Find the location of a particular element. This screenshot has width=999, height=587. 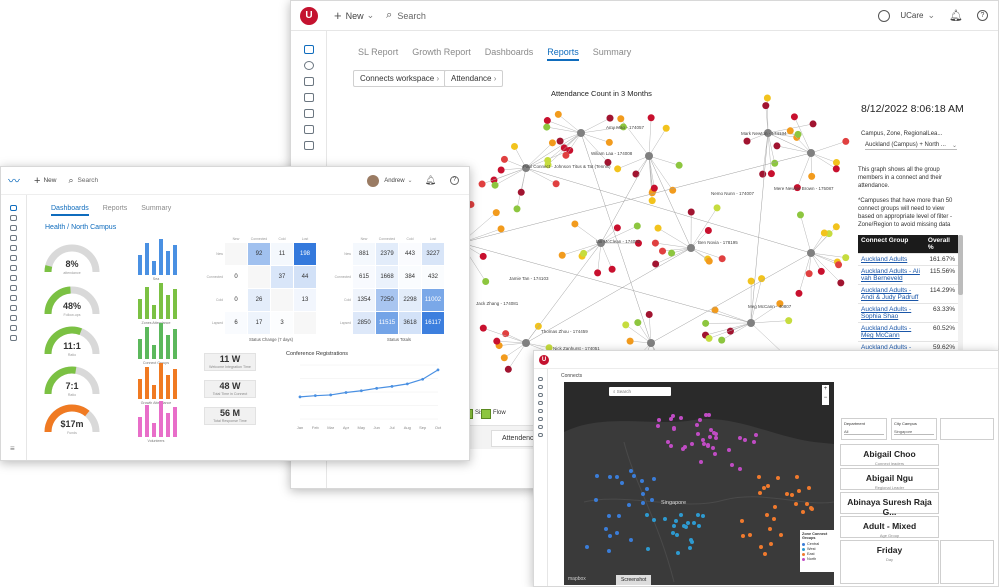

tab-dashboards: Dashboards is located at coordinates (509, 54).